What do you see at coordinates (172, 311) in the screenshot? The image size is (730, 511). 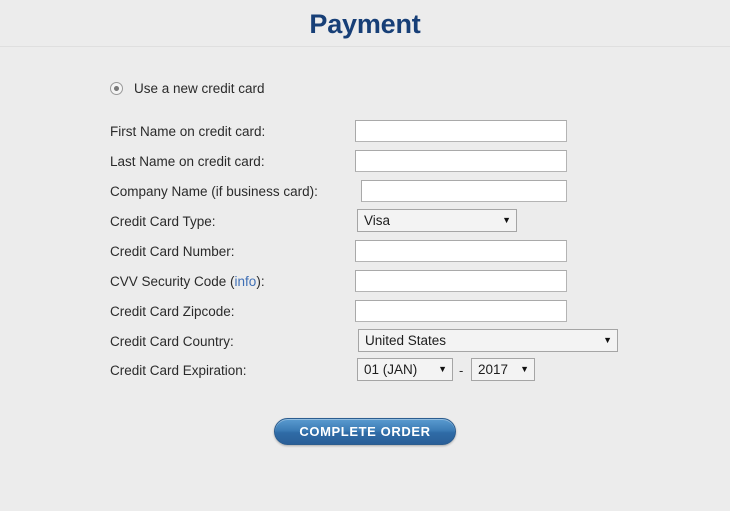 I see `zipcode-label: Credit Card Zipcode:` at bounding box center [172, 311].